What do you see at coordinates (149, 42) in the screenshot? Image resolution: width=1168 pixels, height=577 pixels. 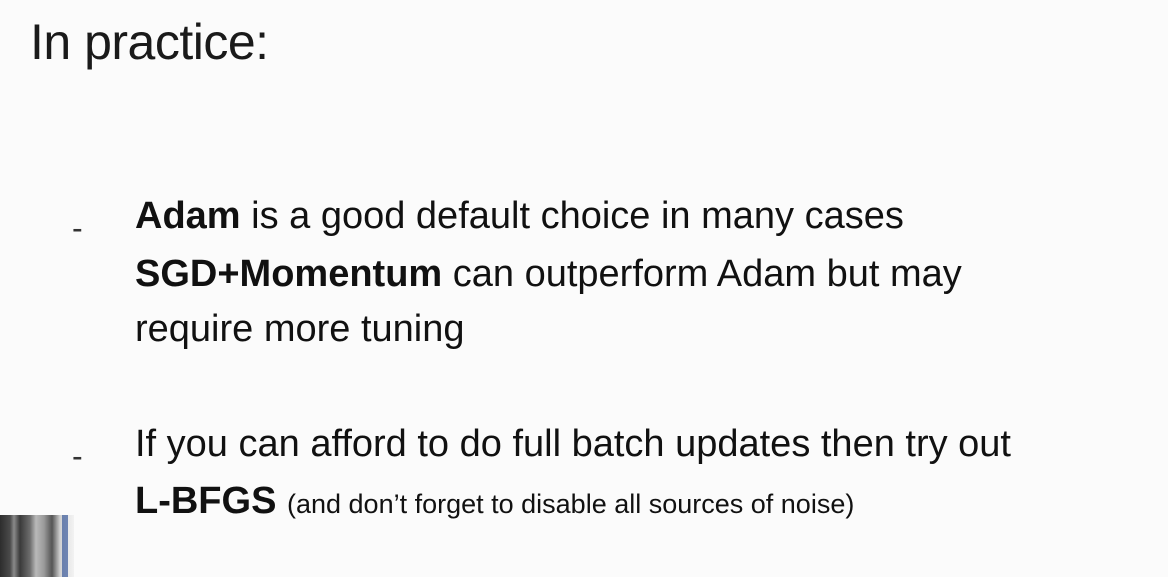 I see `slide-title: In practice:` at bounding box center [149, 42].